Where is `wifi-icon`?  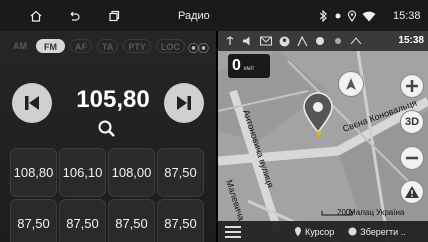
wifi-icon is located at coordinates (369, 16).